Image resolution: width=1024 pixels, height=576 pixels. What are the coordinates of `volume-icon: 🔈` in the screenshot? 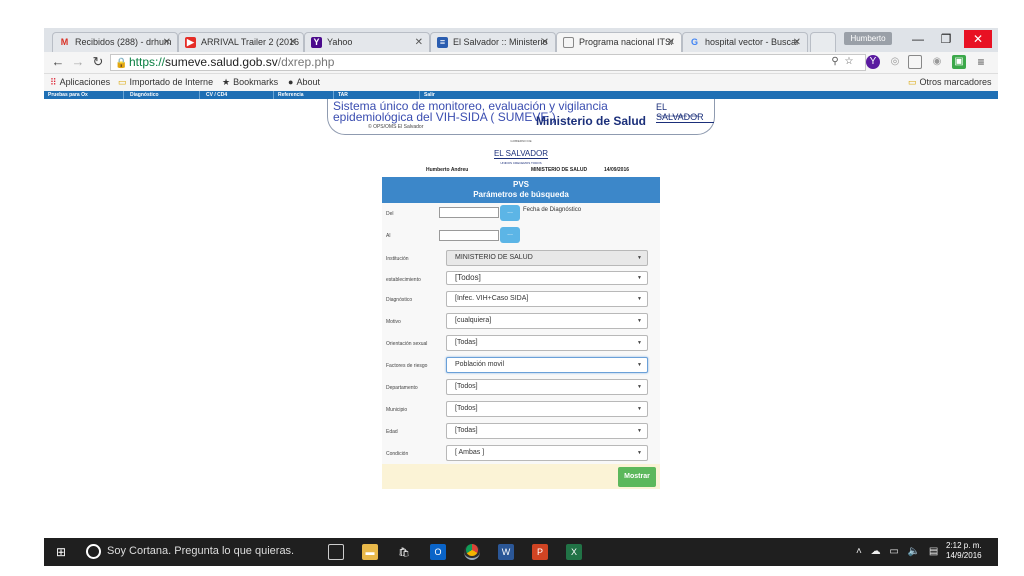 It's located at (914, 551).